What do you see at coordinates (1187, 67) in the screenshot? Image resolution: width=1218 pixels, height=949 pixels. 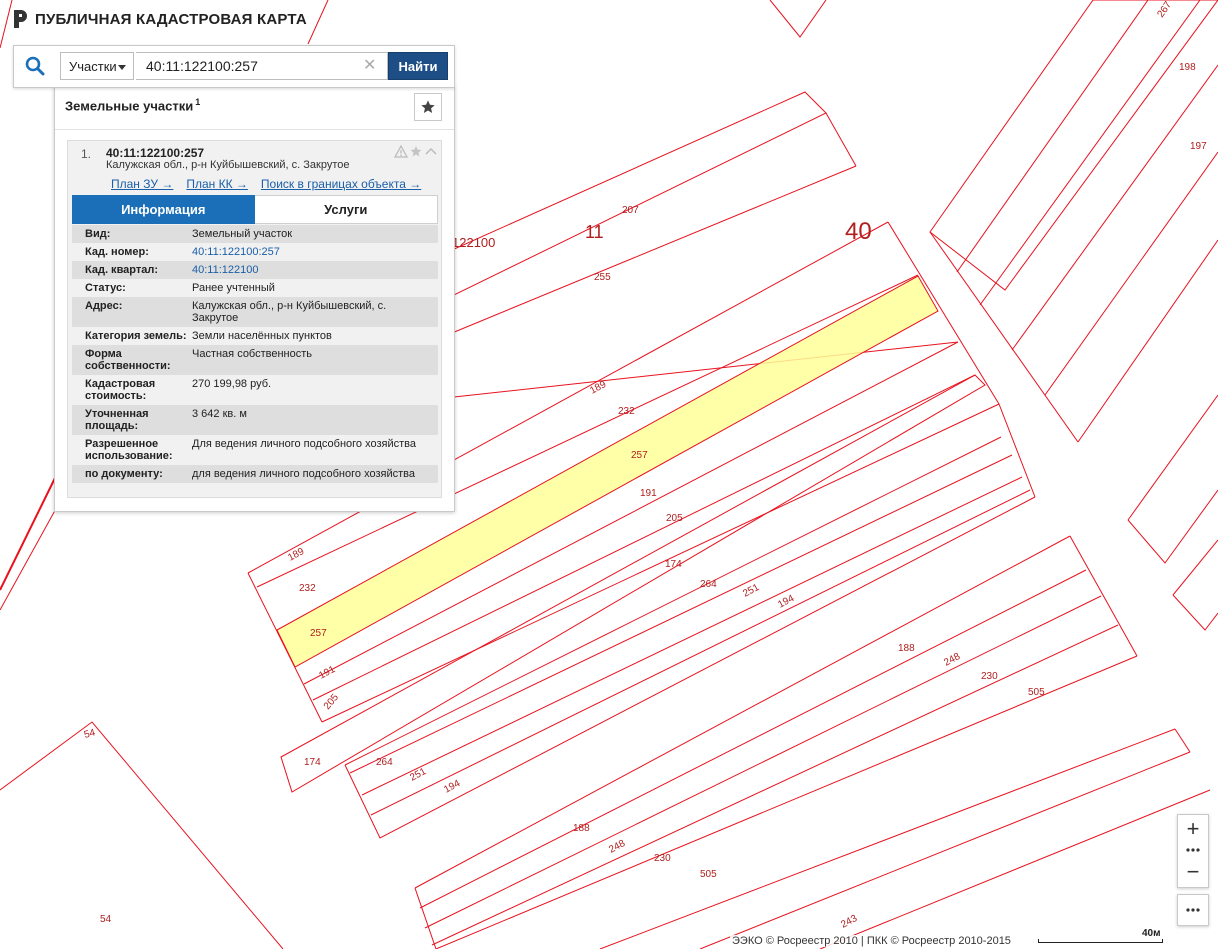 I see `parcel-label: 198` at bounding box center [1187, 67].